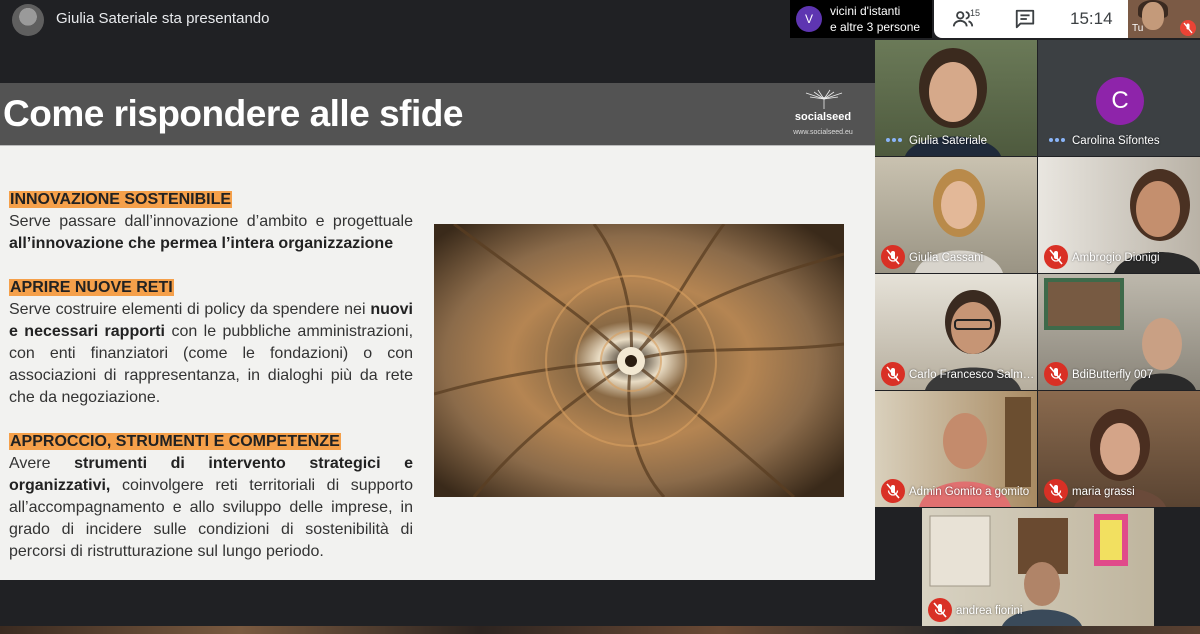  I want to click on participant-tile: Giulia Cassani, so click(956, 215).